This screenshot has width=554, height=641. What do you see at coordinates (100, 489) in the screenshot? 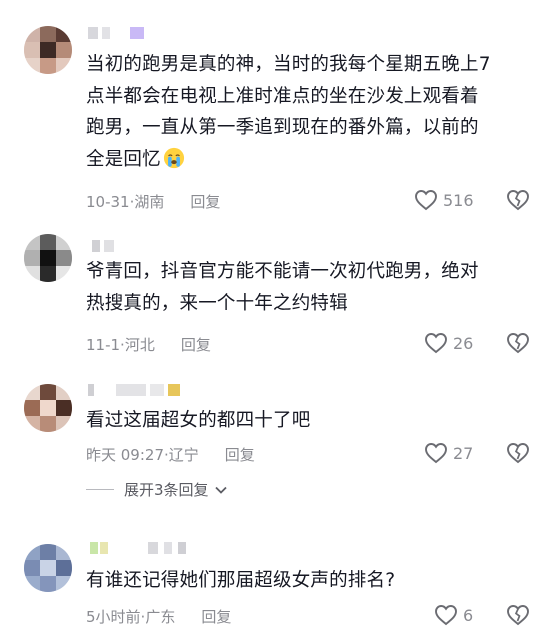
I see `divider` at bounding box center [100, 489].